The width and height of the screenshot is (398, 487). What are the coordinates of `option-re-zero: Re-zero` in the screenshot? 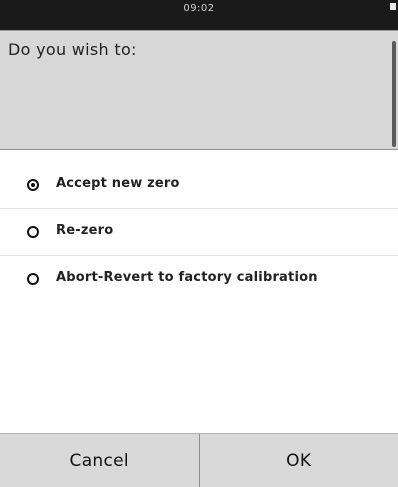 It's located at (199, 232).